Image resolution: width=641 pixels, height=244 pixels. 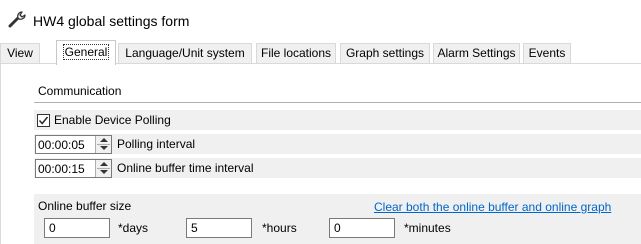 I want to click on group-divider, so click(x=337, y=102).